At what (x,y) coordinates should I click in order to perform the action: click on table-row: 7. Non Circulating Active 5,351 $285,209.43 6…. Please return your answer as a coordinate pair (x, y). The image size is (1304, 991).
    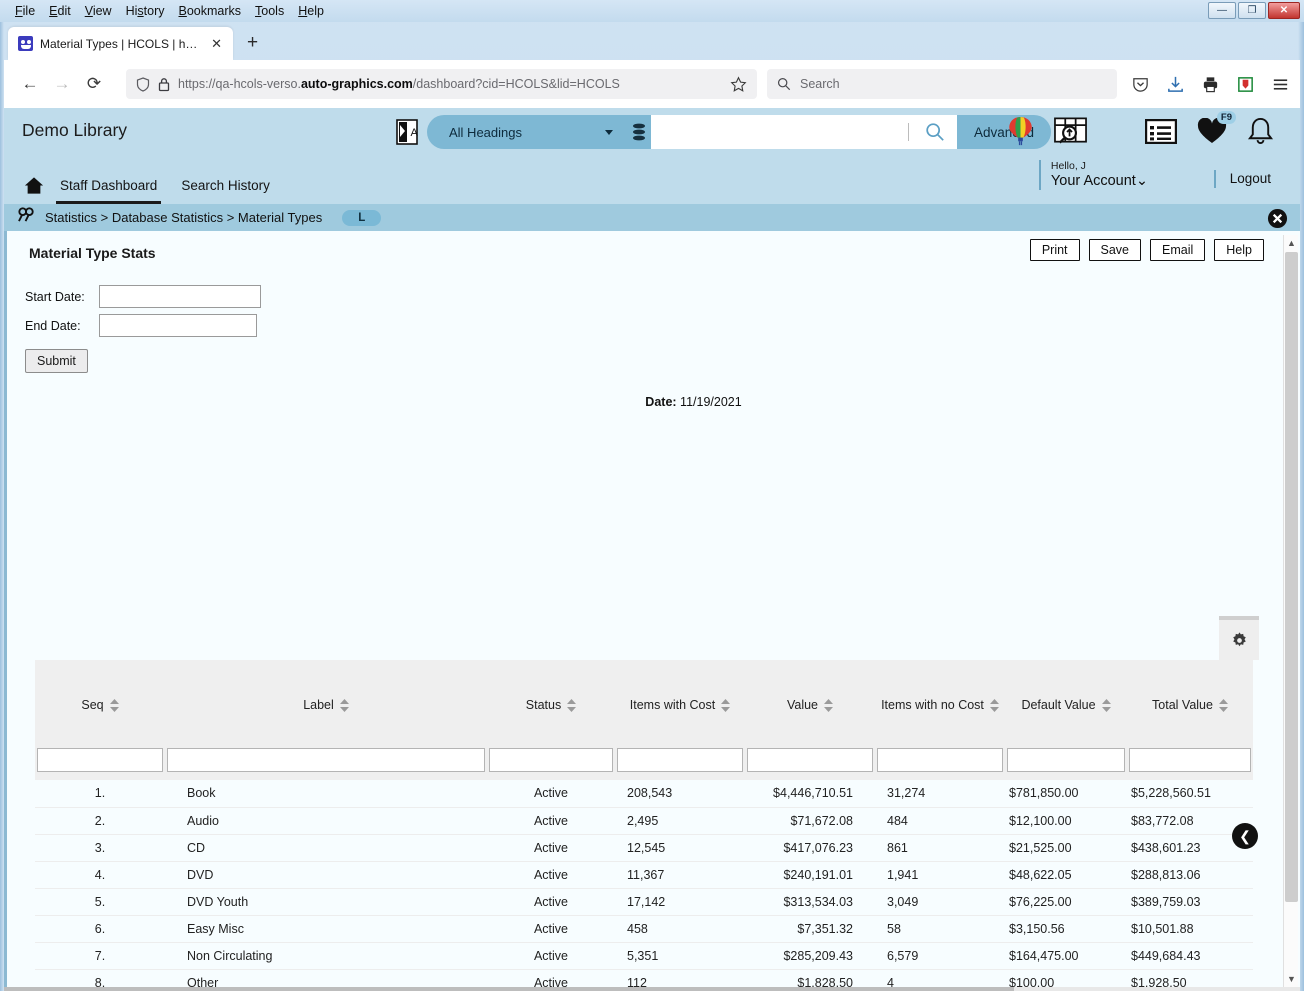
    Looking at the image, I should click on (644, 956).